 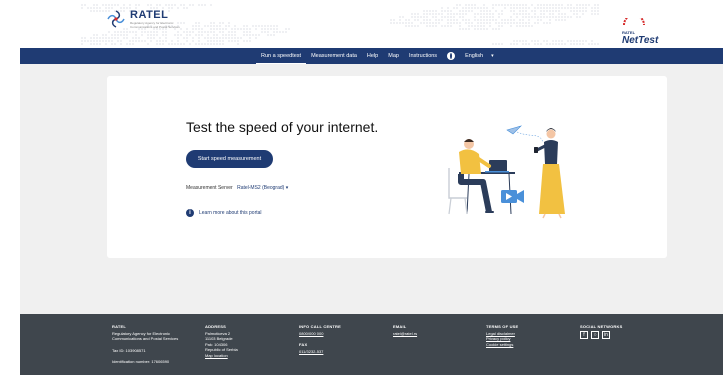 I want to click on linkedin-icon: in, so click(x=606, y=334).